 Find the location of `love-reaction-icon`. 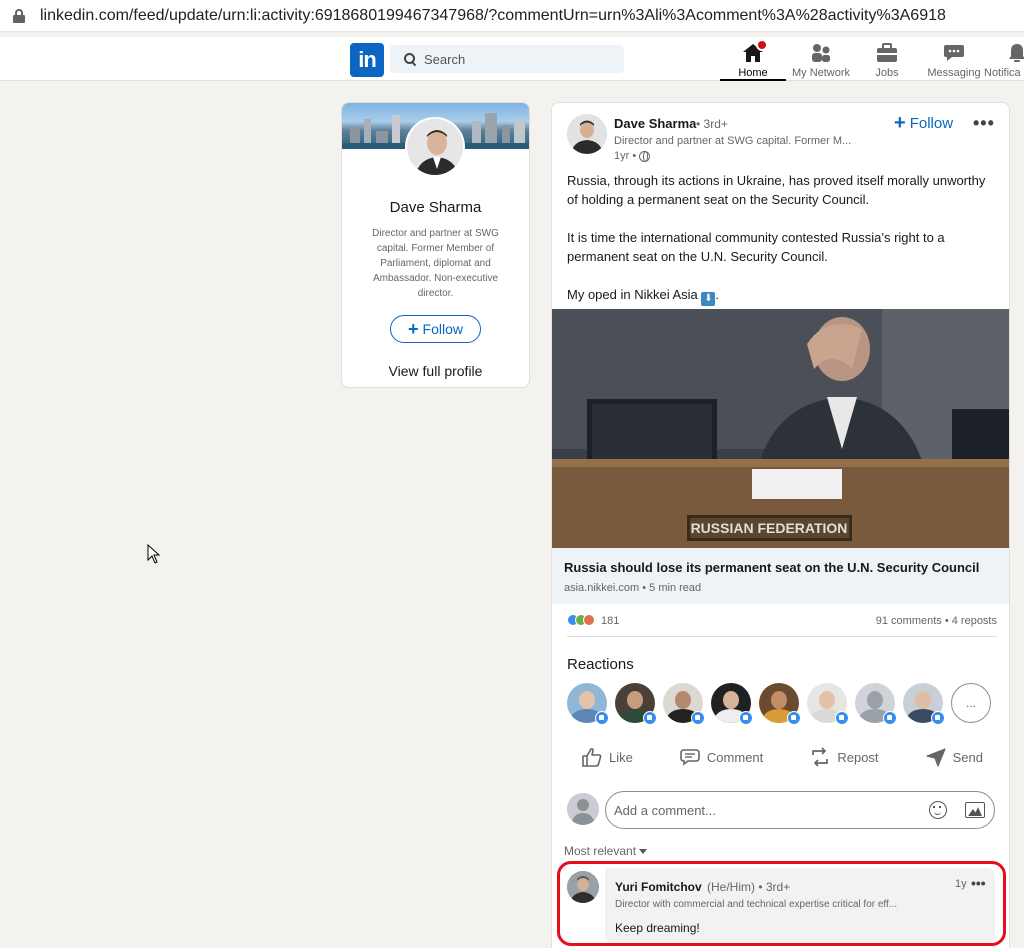

love-reaction-icon is located at coordinates (589, 620).